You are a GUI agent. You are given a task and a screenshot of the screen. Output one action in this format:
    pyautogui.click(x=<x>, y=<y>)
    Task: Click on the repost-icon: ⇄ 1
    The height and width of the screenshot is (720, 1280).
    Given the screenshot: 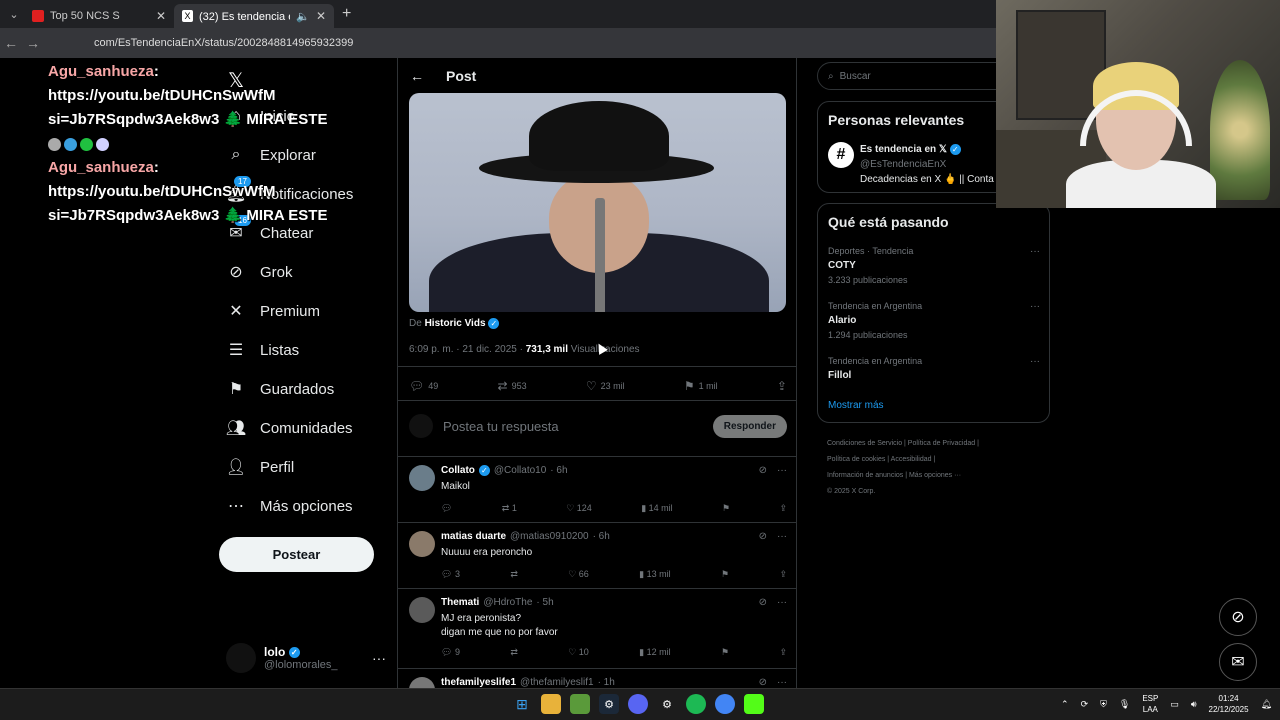 What is the action you would take?
    pyautogui.click(x=509, y=508)
    